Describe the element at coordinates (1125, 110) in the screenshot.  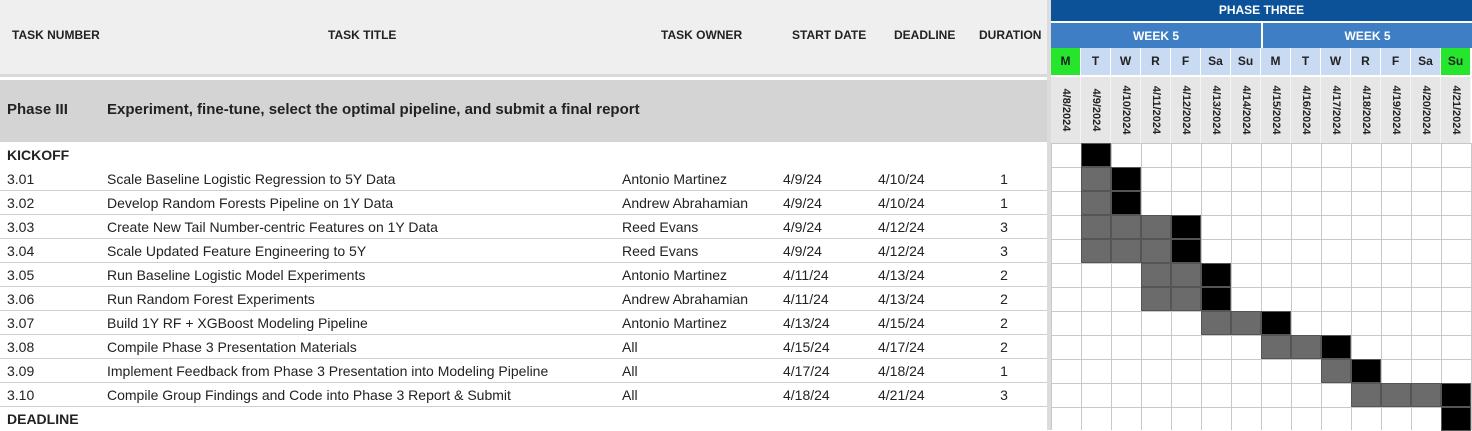
I see `date-label: 4/10/2024` at that location.